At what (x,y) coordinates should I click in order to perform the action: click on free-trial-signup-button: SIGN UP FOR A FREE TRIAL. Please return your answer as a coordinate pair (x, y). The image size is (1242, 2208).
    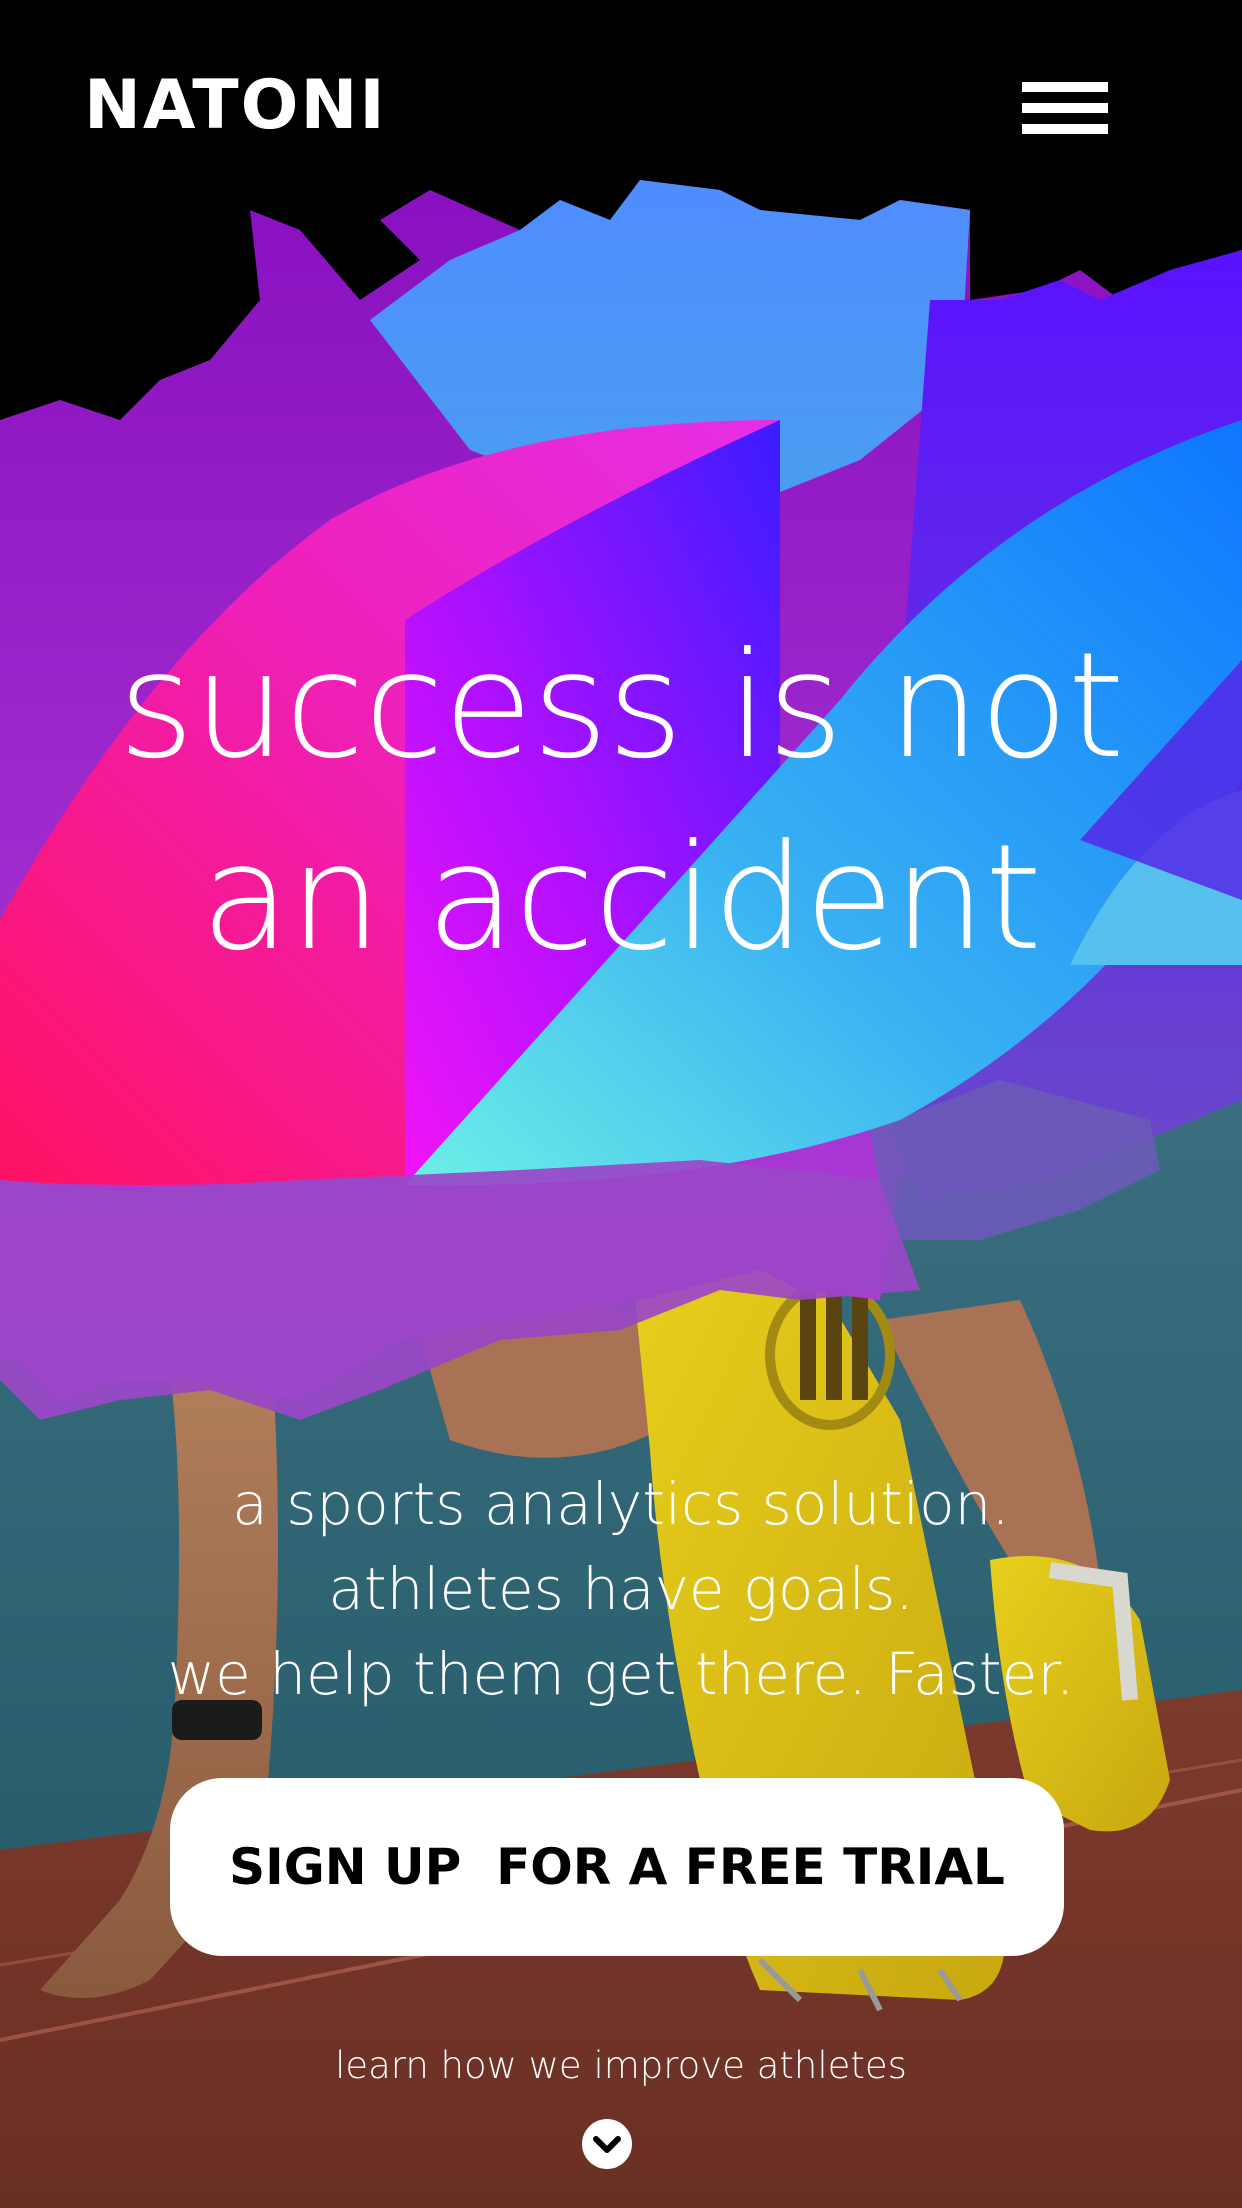
    Looking at the image, I should click on (617, 1867).